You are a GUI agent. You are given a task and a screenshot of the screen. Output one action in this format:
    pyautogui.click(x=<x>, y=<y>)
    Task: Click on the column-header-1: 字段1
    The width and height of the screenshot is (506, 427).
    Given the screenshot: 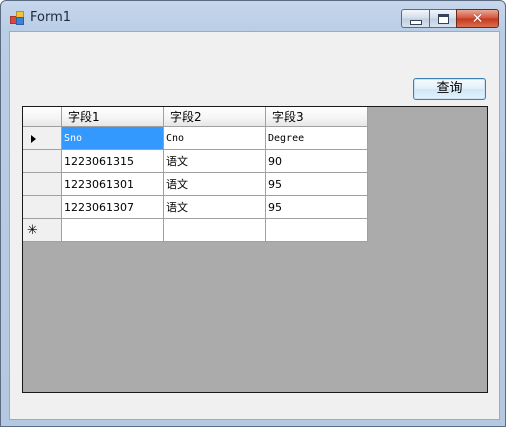 What is the action you would take?
    pyautogui.click(x=112, y=117)
    